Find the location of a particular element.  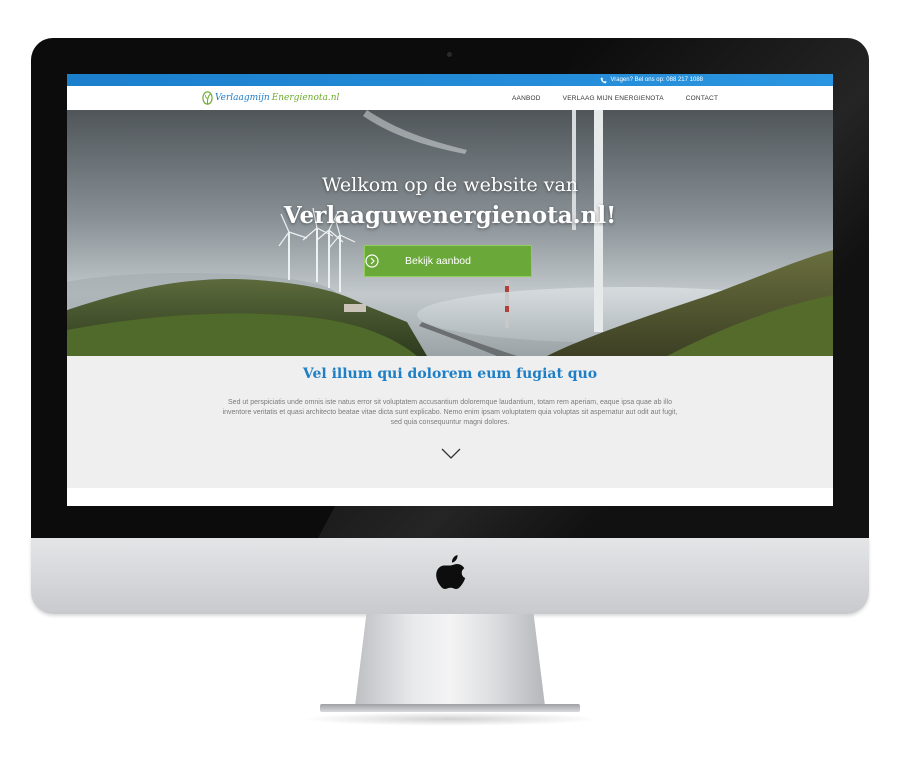

apple-logo-icon is located at coordinates (451, 572).